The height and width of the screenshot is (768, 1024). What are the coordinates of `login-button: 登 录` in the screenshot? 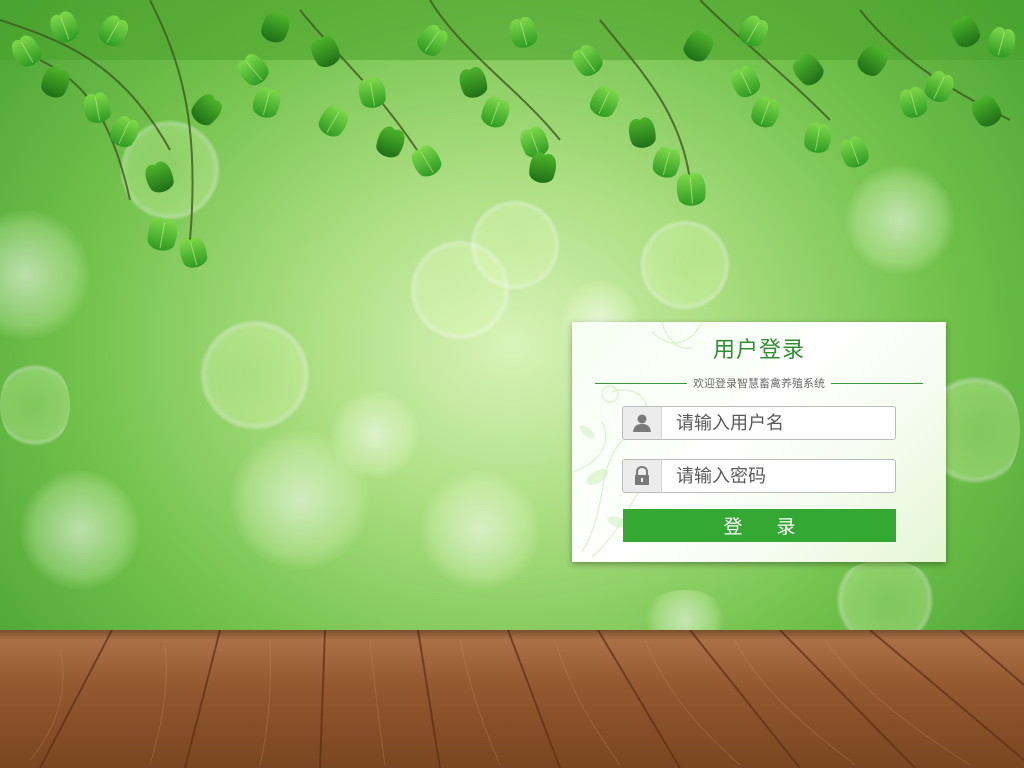 It's located at (759, 525).